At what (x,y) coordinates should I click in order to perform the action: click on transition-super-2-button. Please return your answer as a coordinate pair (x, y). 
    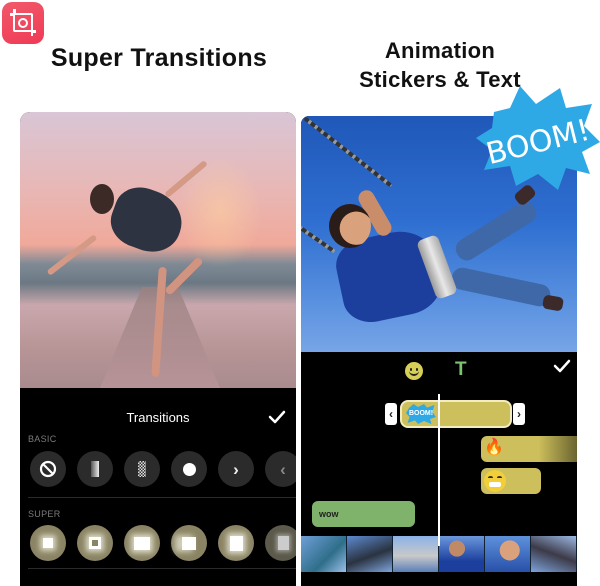
    Looking at the image, I should click on (95, 543).